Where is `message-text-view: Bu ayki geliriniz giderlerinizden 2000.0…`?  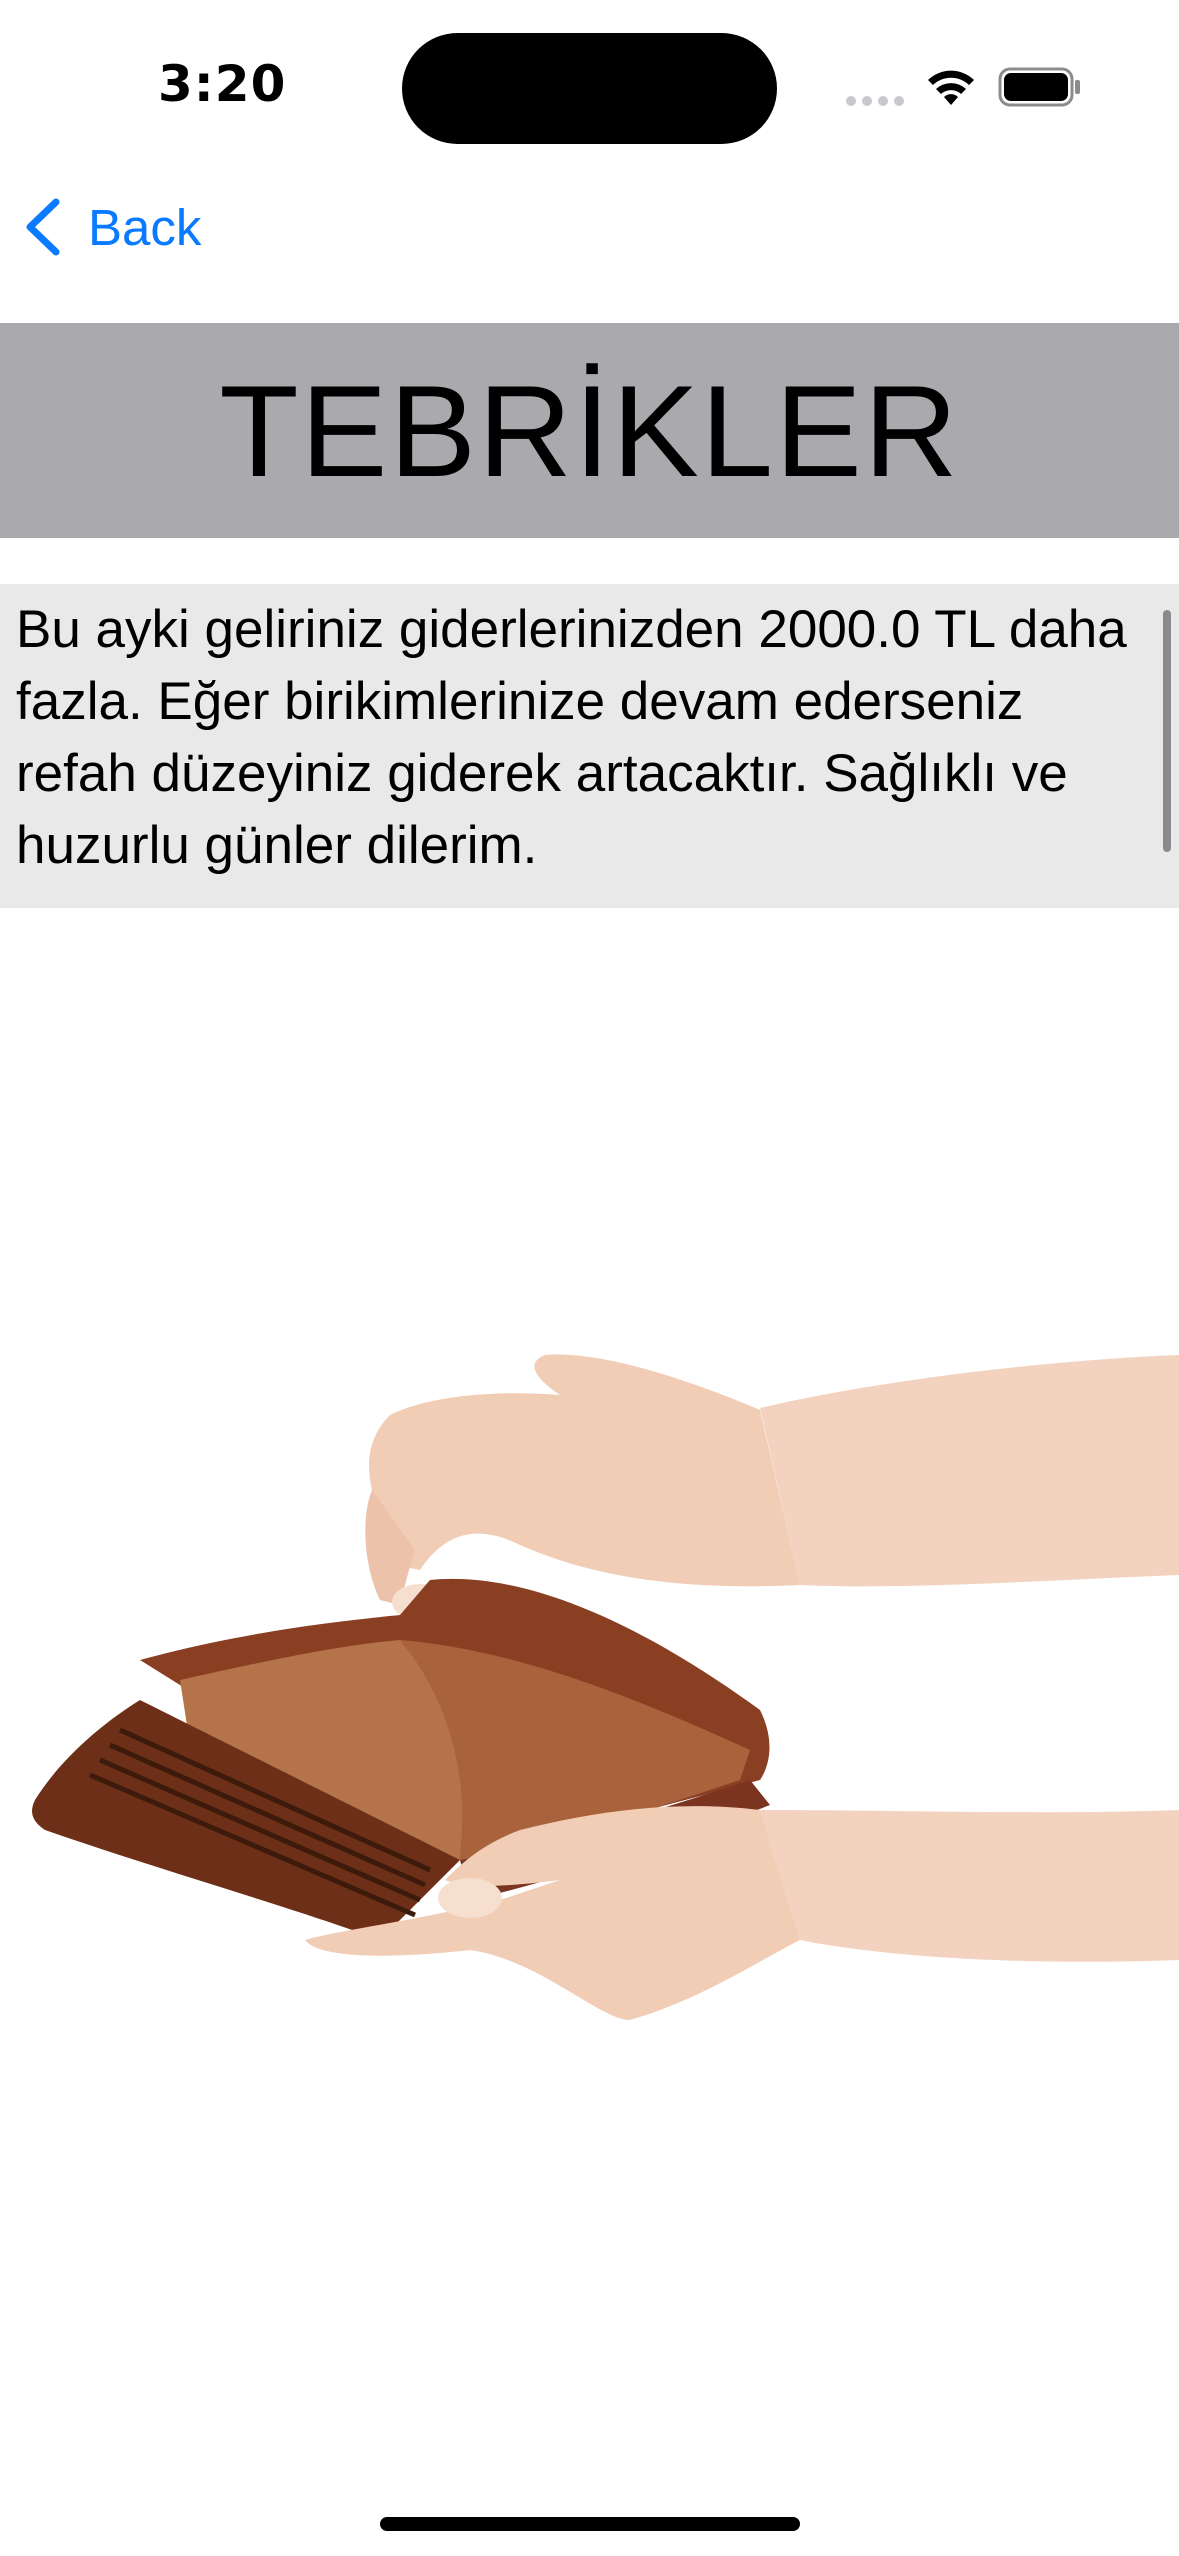
message-text-view: Bu ayki geliriniz giderlerinizden 2000.0… is located at coordinates (589, 746).